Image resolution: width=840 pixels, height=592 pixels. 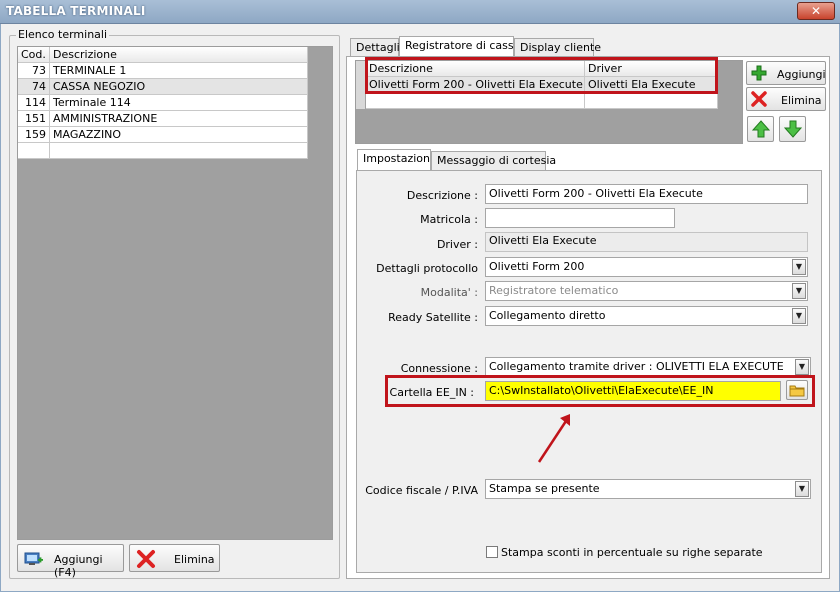 What do you see at coordinates (375, 48) in the screenshot?
I see `tab-dettagli: Dettagli` at bounding box center [375, 48].